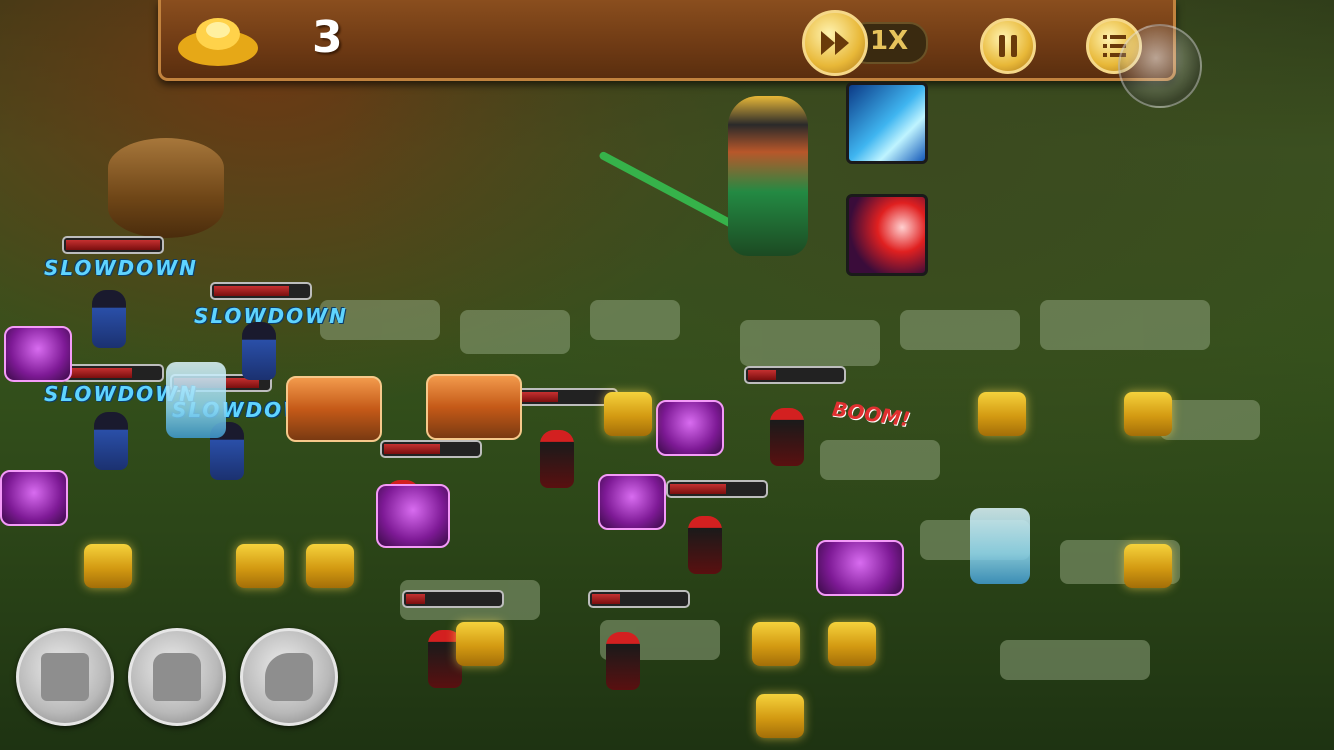 The height and width of the screenshot is (750, 1334). I want to click on pause-button, so click(1008, 46).